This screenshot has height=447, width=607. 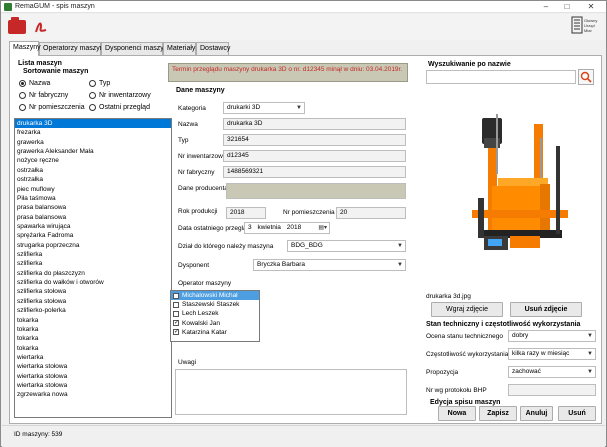 I want to click on machine-list-item: frezarka, so click(x=93, y=132).